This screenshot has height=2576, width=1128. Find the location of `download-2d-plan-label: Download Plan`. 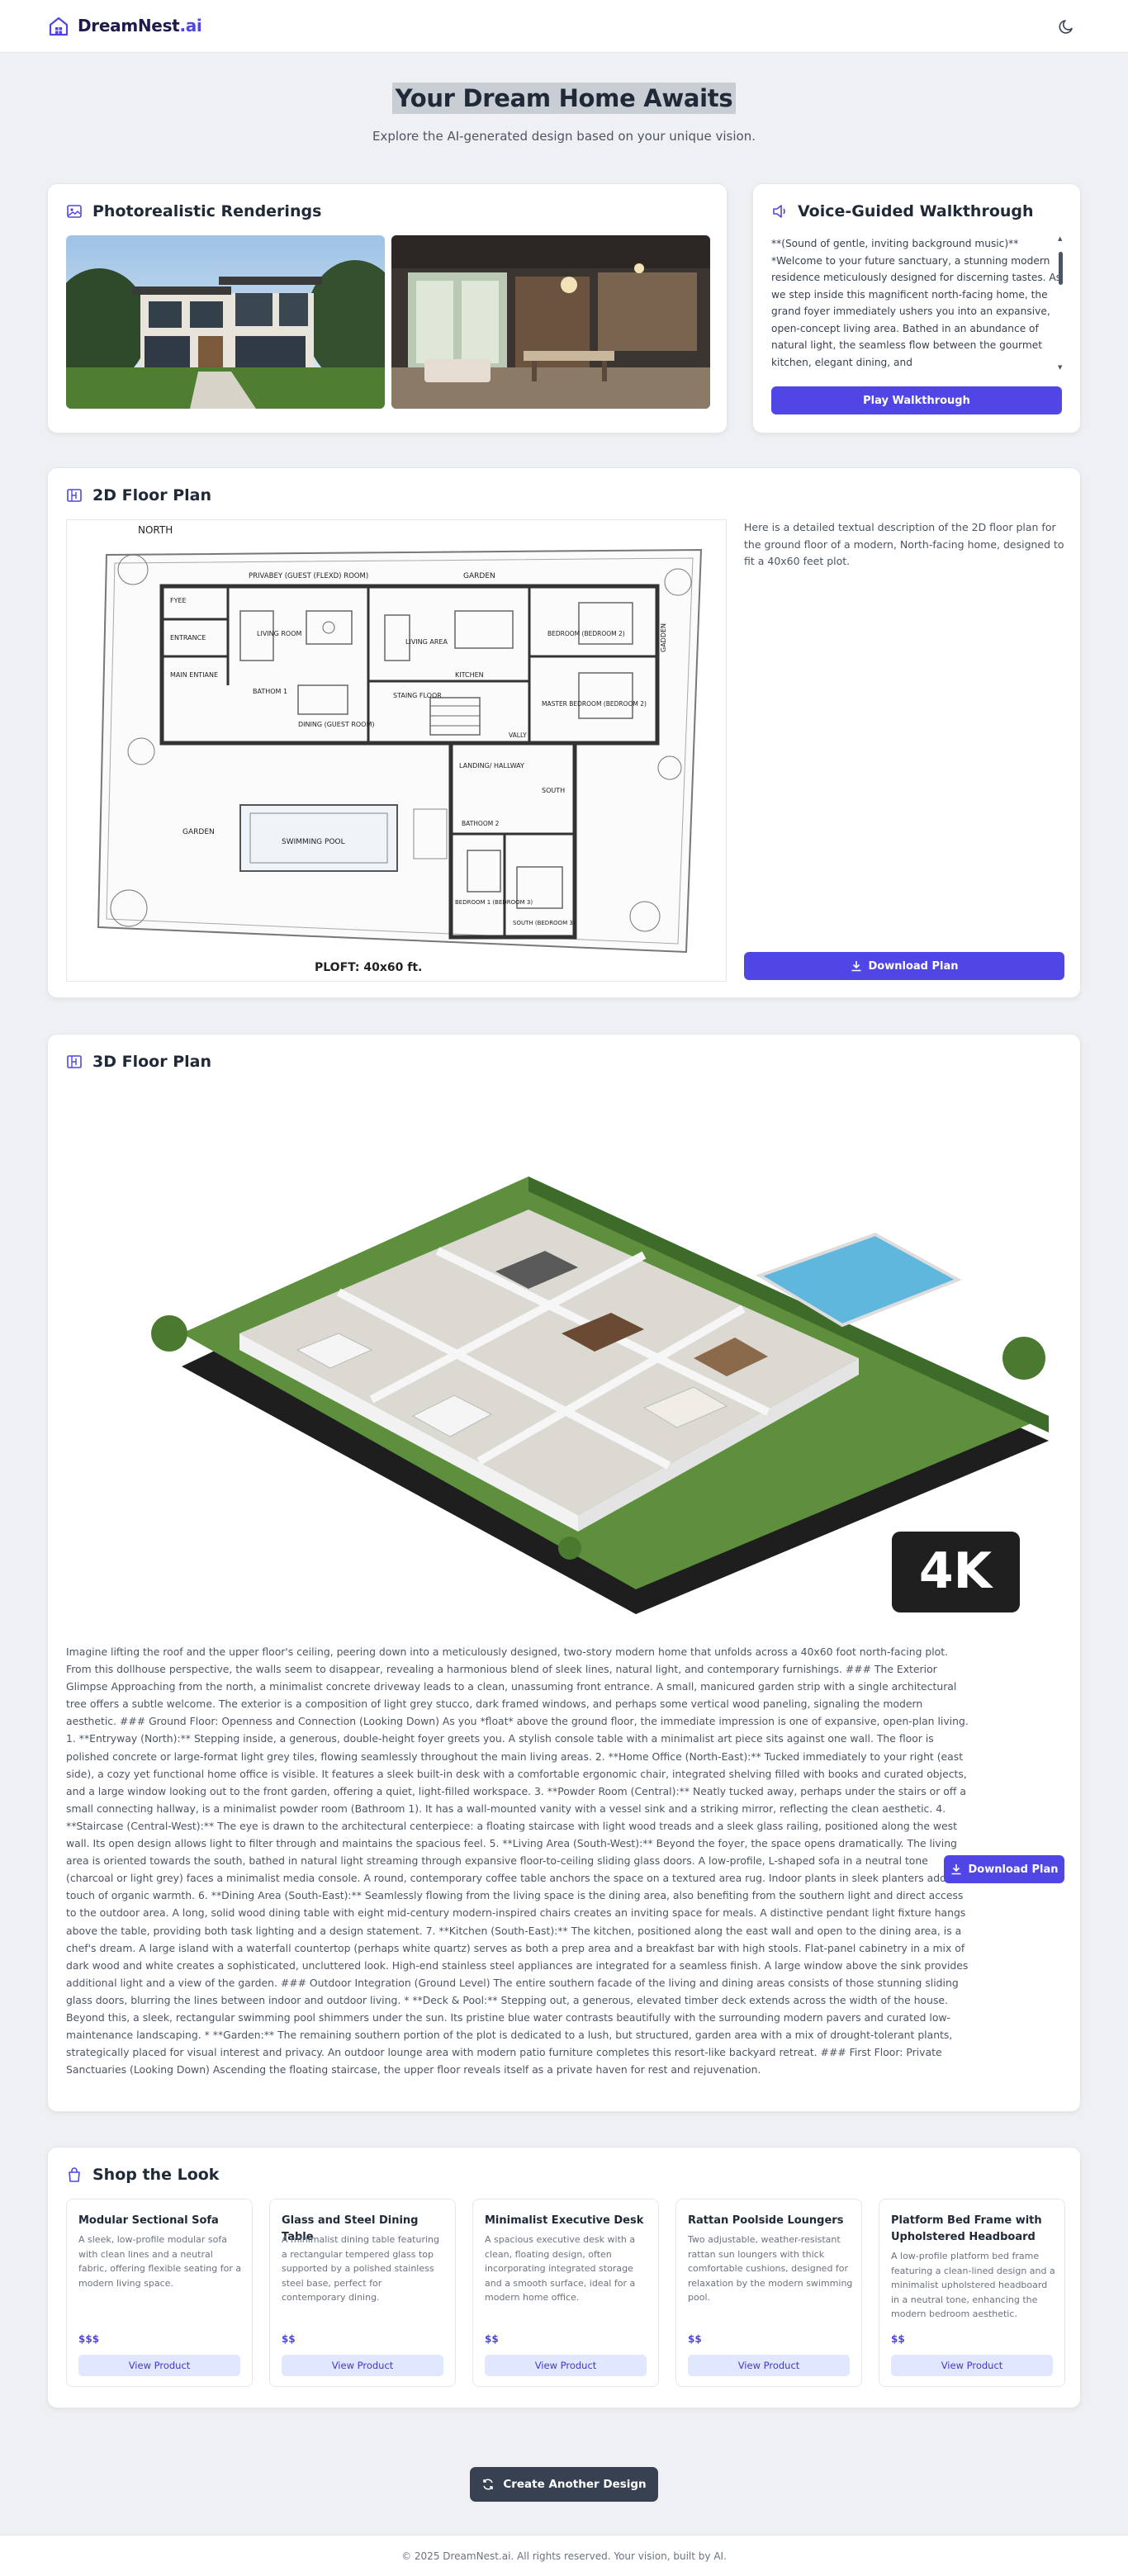

download-2d-plan-label: Download Plan is located at coordinates (913, 966).